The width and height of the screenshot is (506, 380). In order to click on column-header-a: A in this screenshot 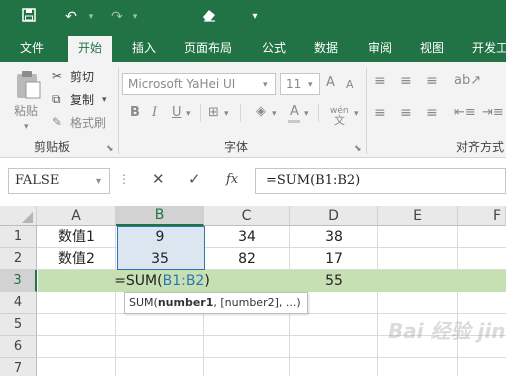, I will do `click(76, 216)`.